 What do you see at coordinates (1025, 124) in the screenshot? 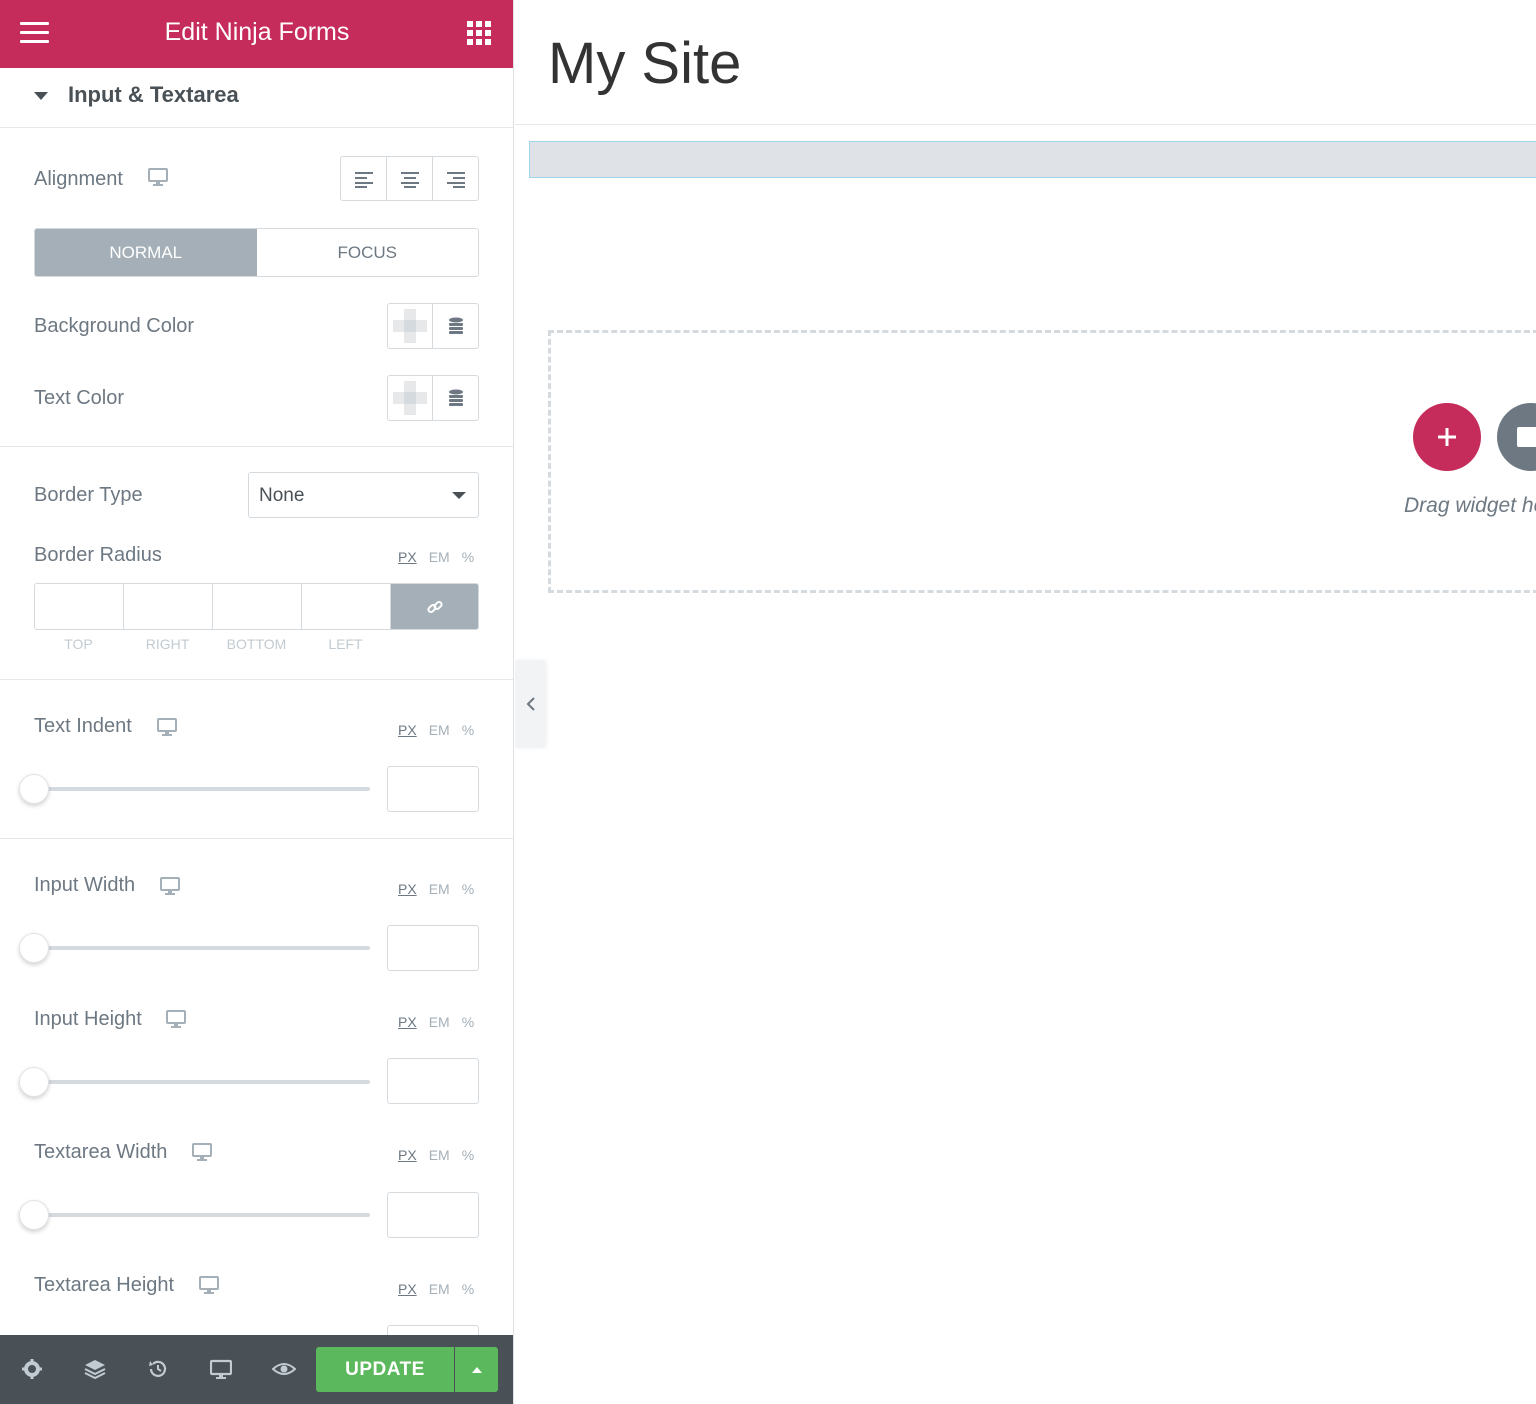
I see `header-divider` at bounding box center [1025, 124].